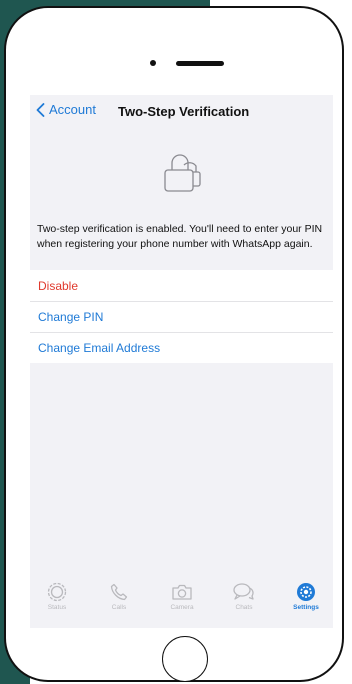 This screenshot has height=684, width=352. Describe the element at coordinates (200, 63) in the screenshot. I see `earpiece-speaker` at that location.